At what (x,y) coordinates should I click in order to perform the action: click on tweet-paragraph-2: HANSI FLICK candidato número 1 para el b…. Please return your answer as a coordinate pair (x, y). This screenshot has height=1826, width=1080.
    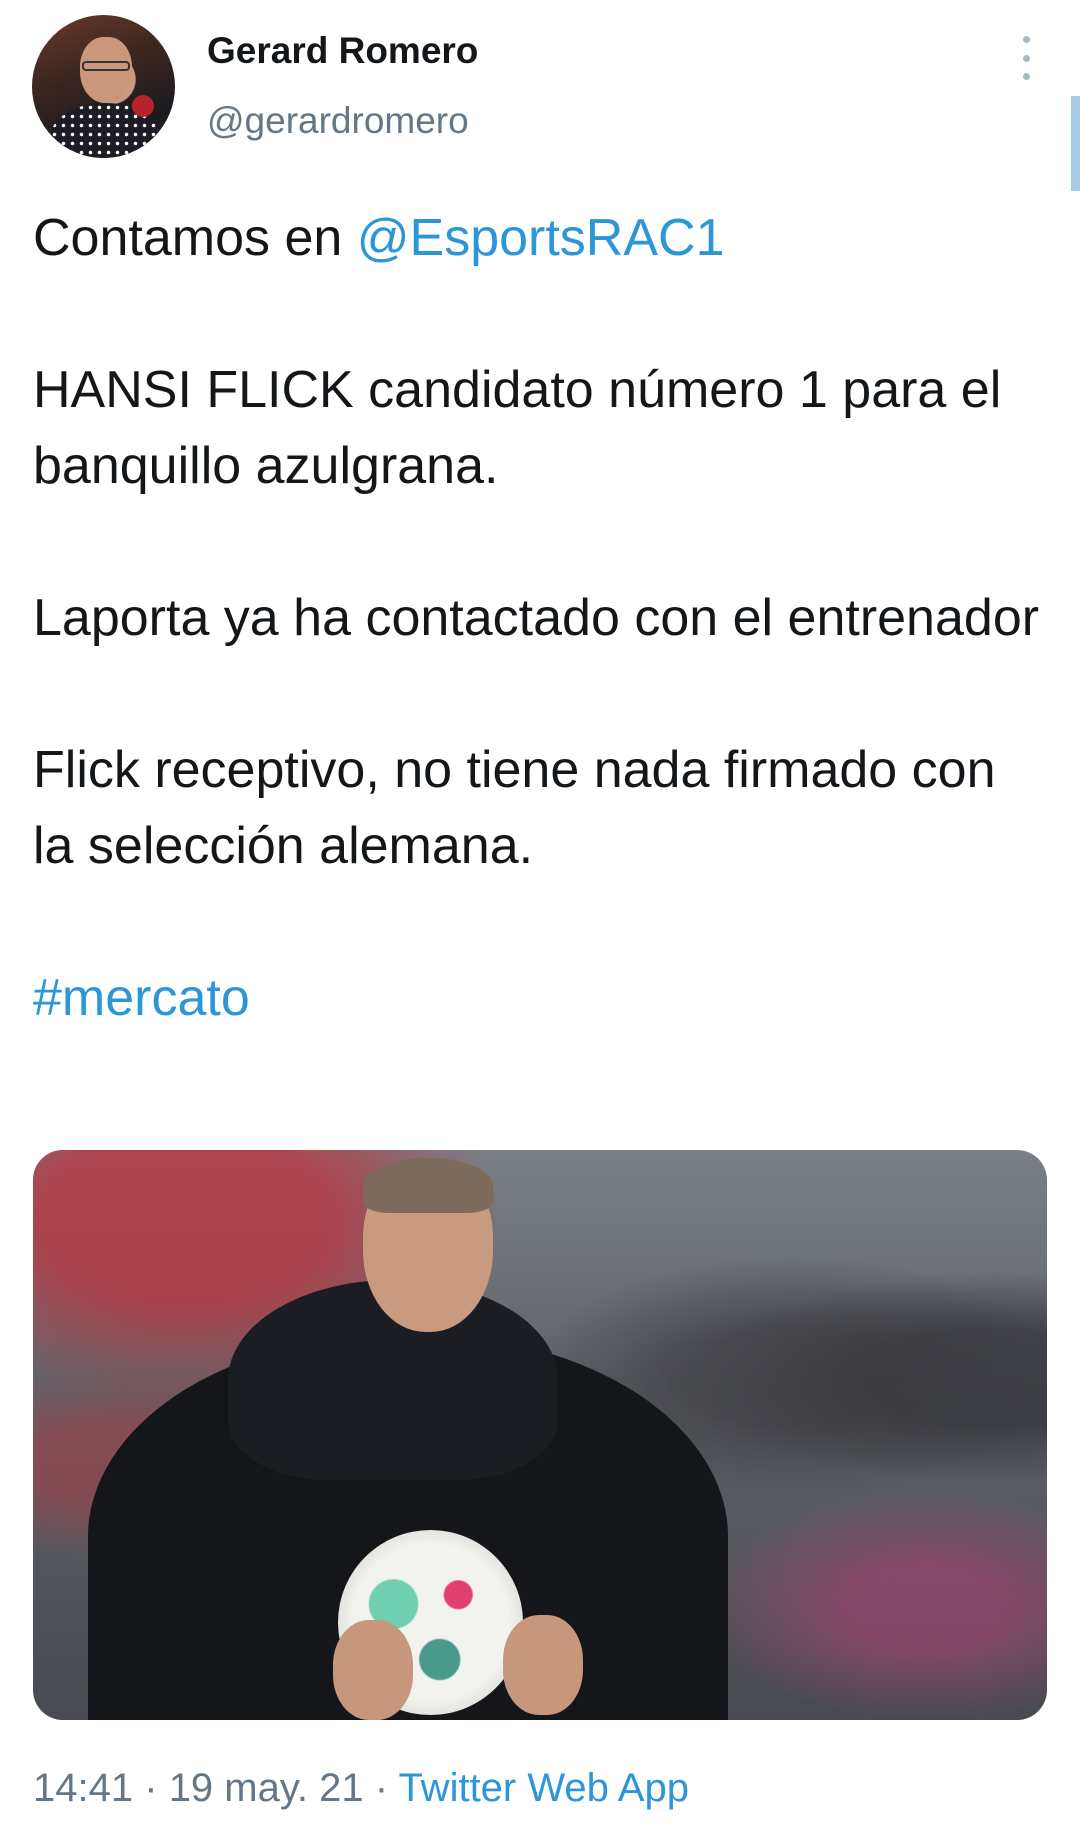
    Looking at the image, I should click on (517, 428).